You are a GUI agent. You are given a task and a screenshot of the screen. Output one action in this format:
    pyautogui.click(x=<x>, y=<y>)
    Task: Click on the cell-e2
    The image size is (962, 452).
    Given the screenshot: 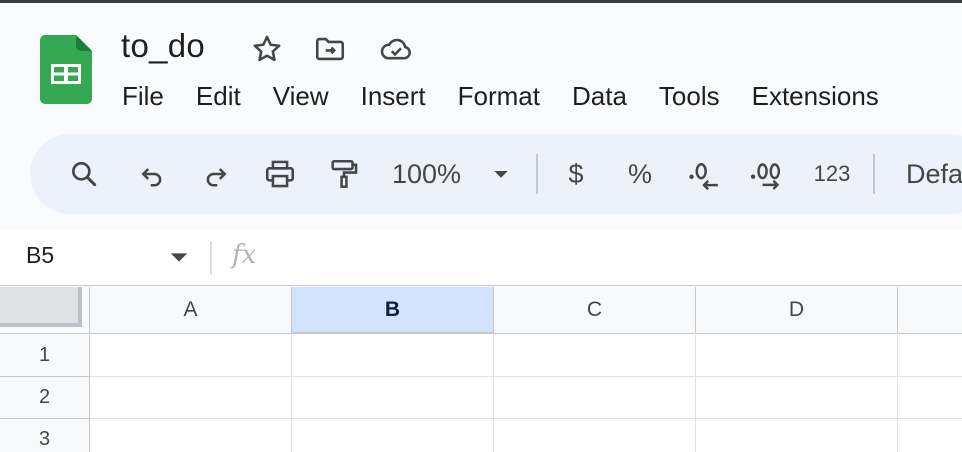 What is the action you would take?
    pyautogui.click(x=930, y=398)
    